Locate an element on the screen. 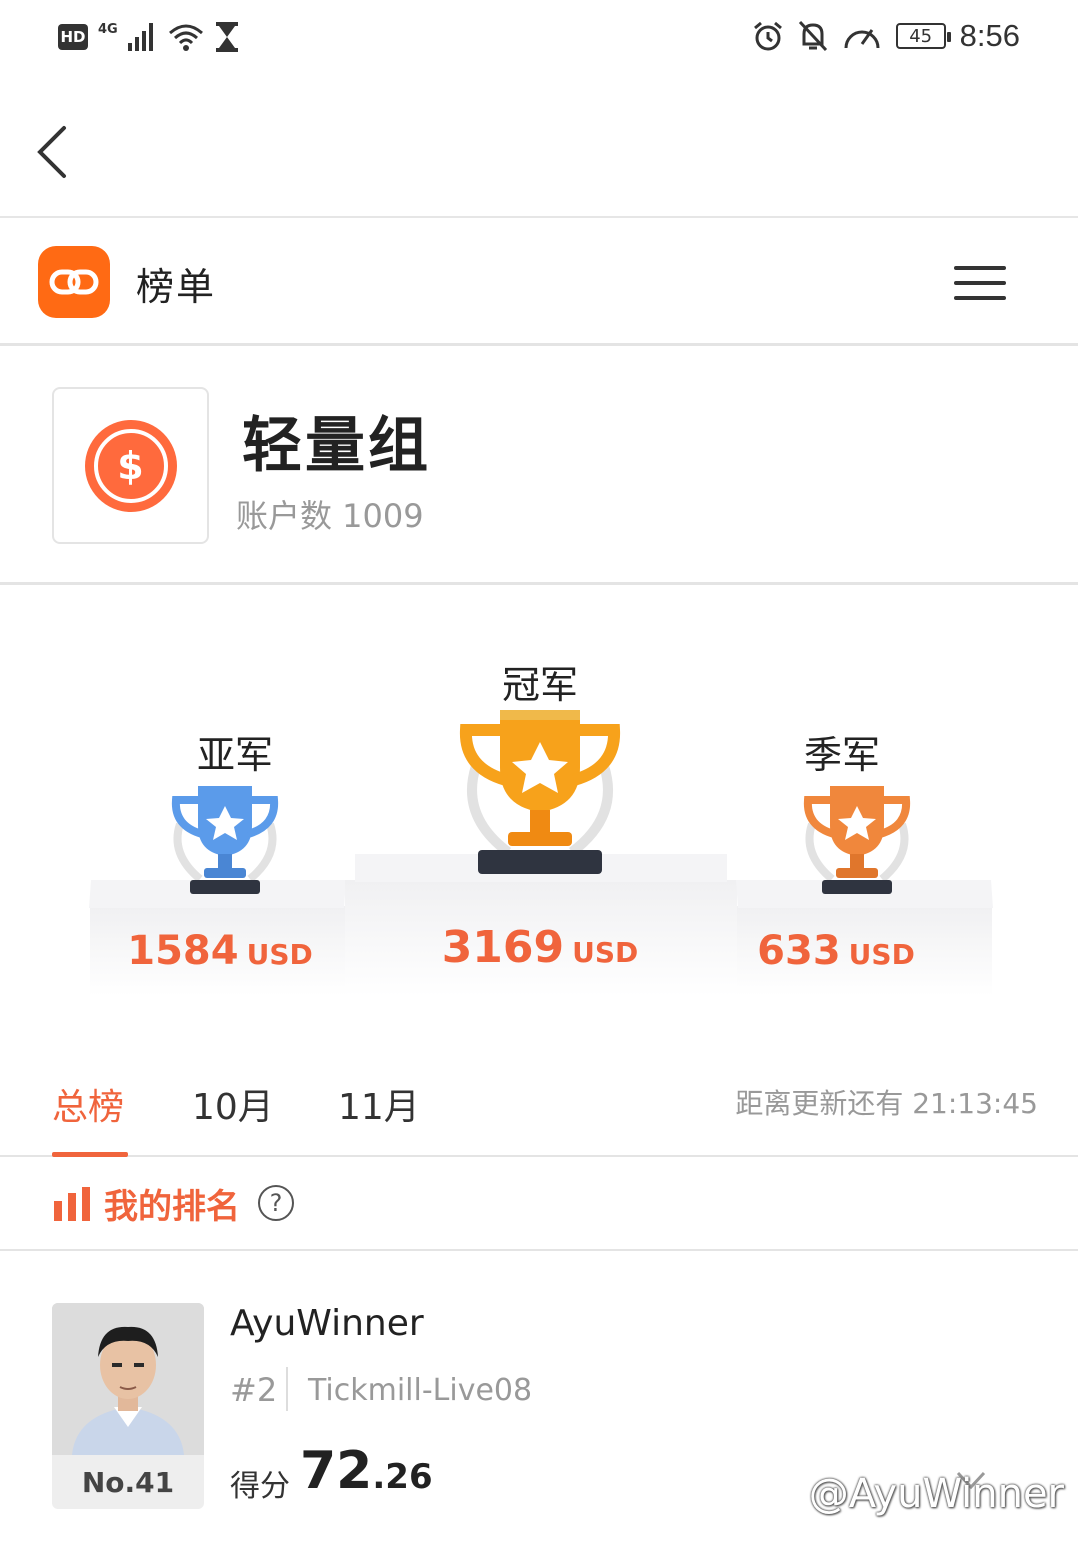  link-logo-icon is located at coordinates (74, 282).